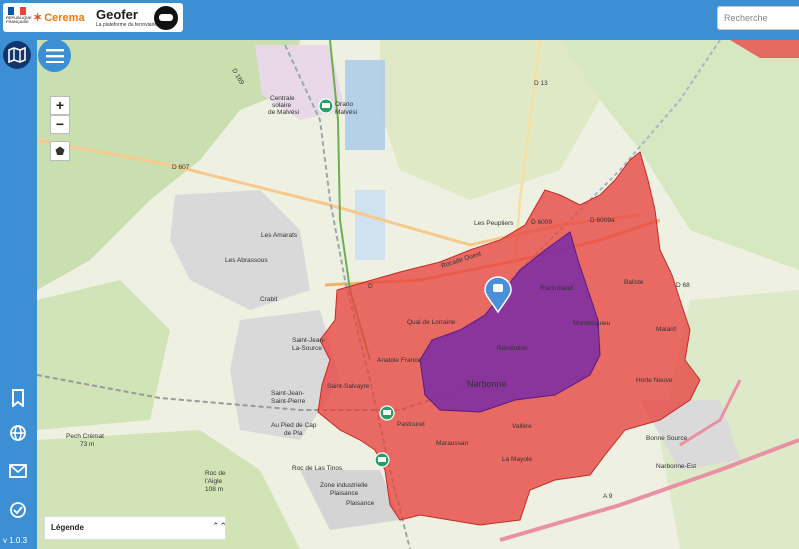 The height and width of the screenshot is (549, 799). I want to click on map-layers-button, so click(17, 55).